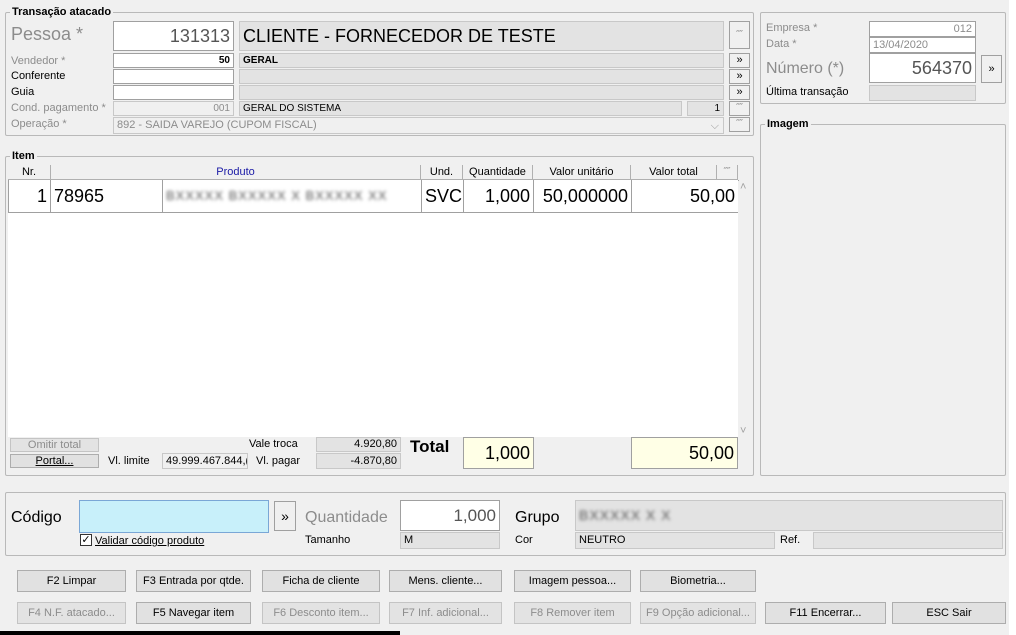 The width and height of the screenshot is (1016, 635). I want to click on grupo-label: Grupo, so click(537, 517).